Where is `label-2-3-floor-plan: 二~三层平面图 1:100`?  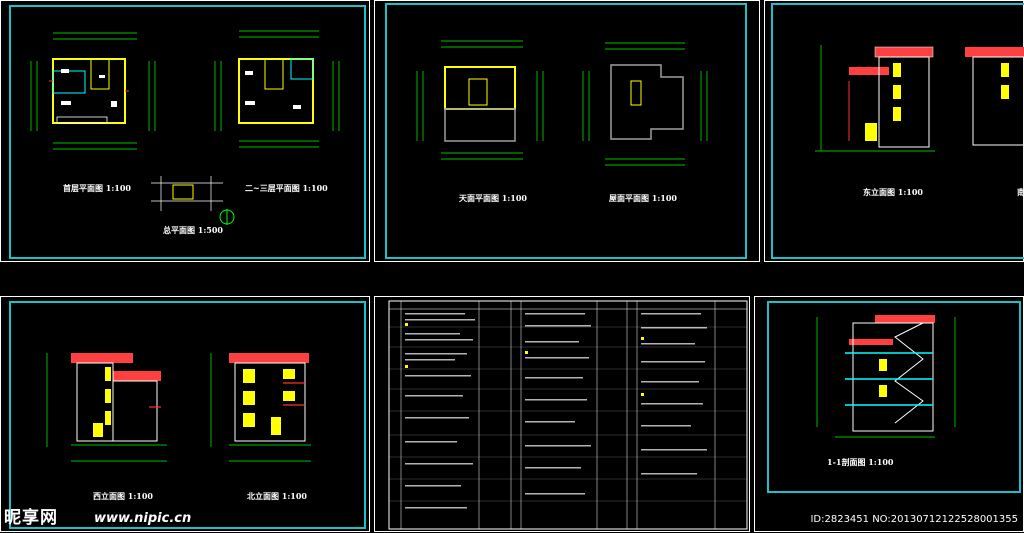
label-2-3-floor-plan: 二~三层平面图 1:100 is located at coordinates (286, 188).